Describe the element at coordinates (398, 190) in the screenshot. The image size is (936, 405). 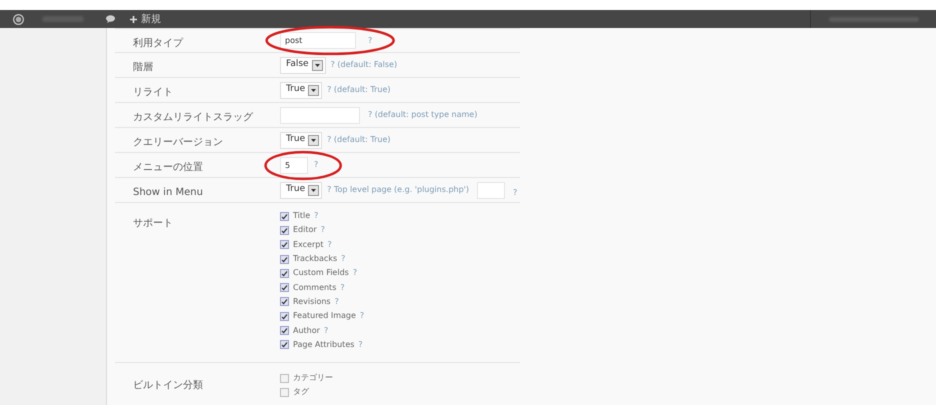
I see `help-text: ? Top level page (e.g. 'plugins.php')` at that location.